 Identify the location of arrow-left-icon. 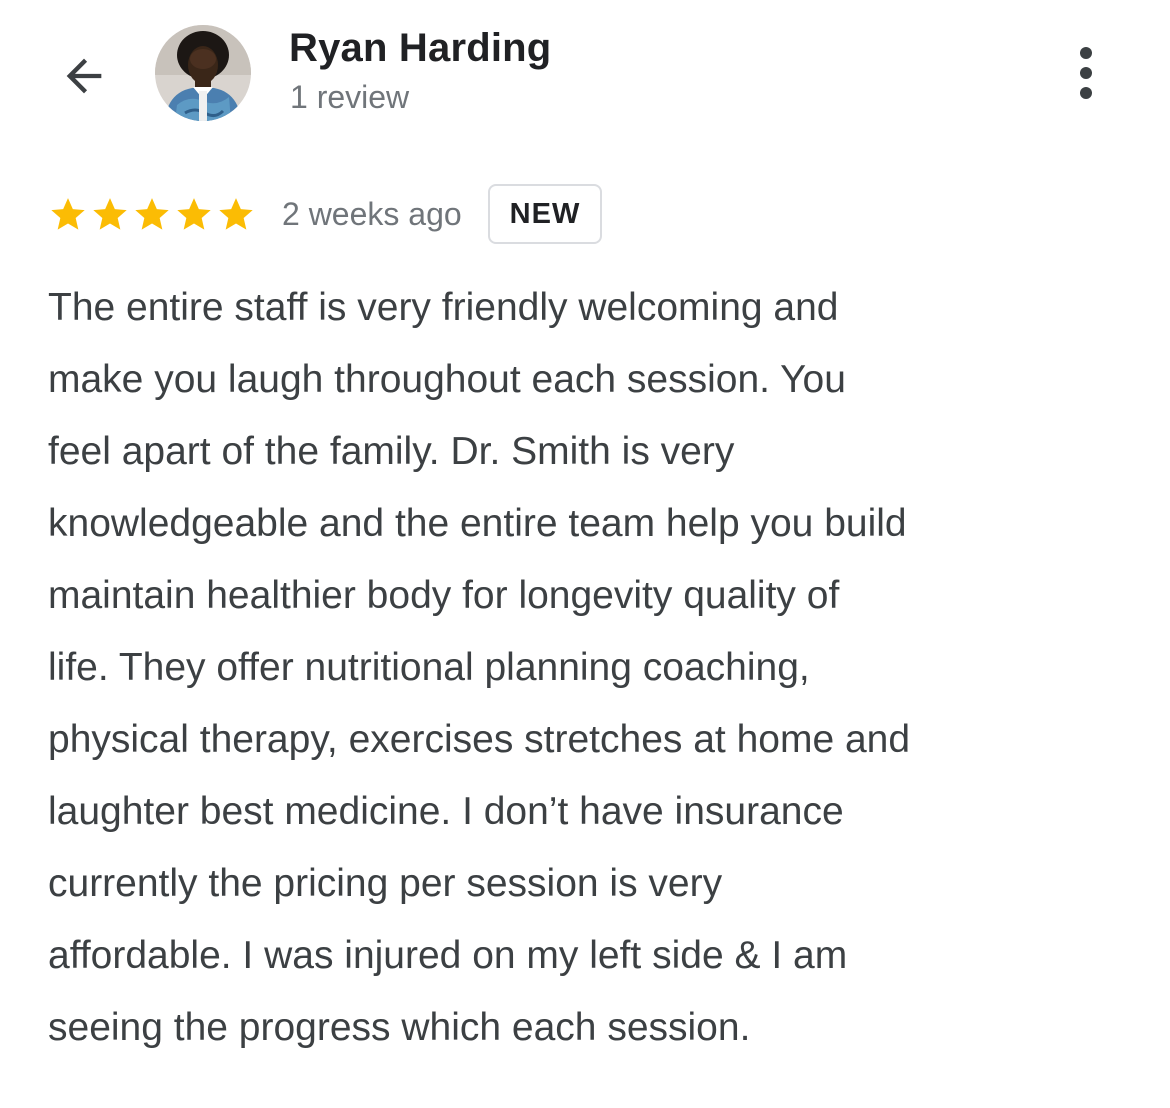
(84, 76).